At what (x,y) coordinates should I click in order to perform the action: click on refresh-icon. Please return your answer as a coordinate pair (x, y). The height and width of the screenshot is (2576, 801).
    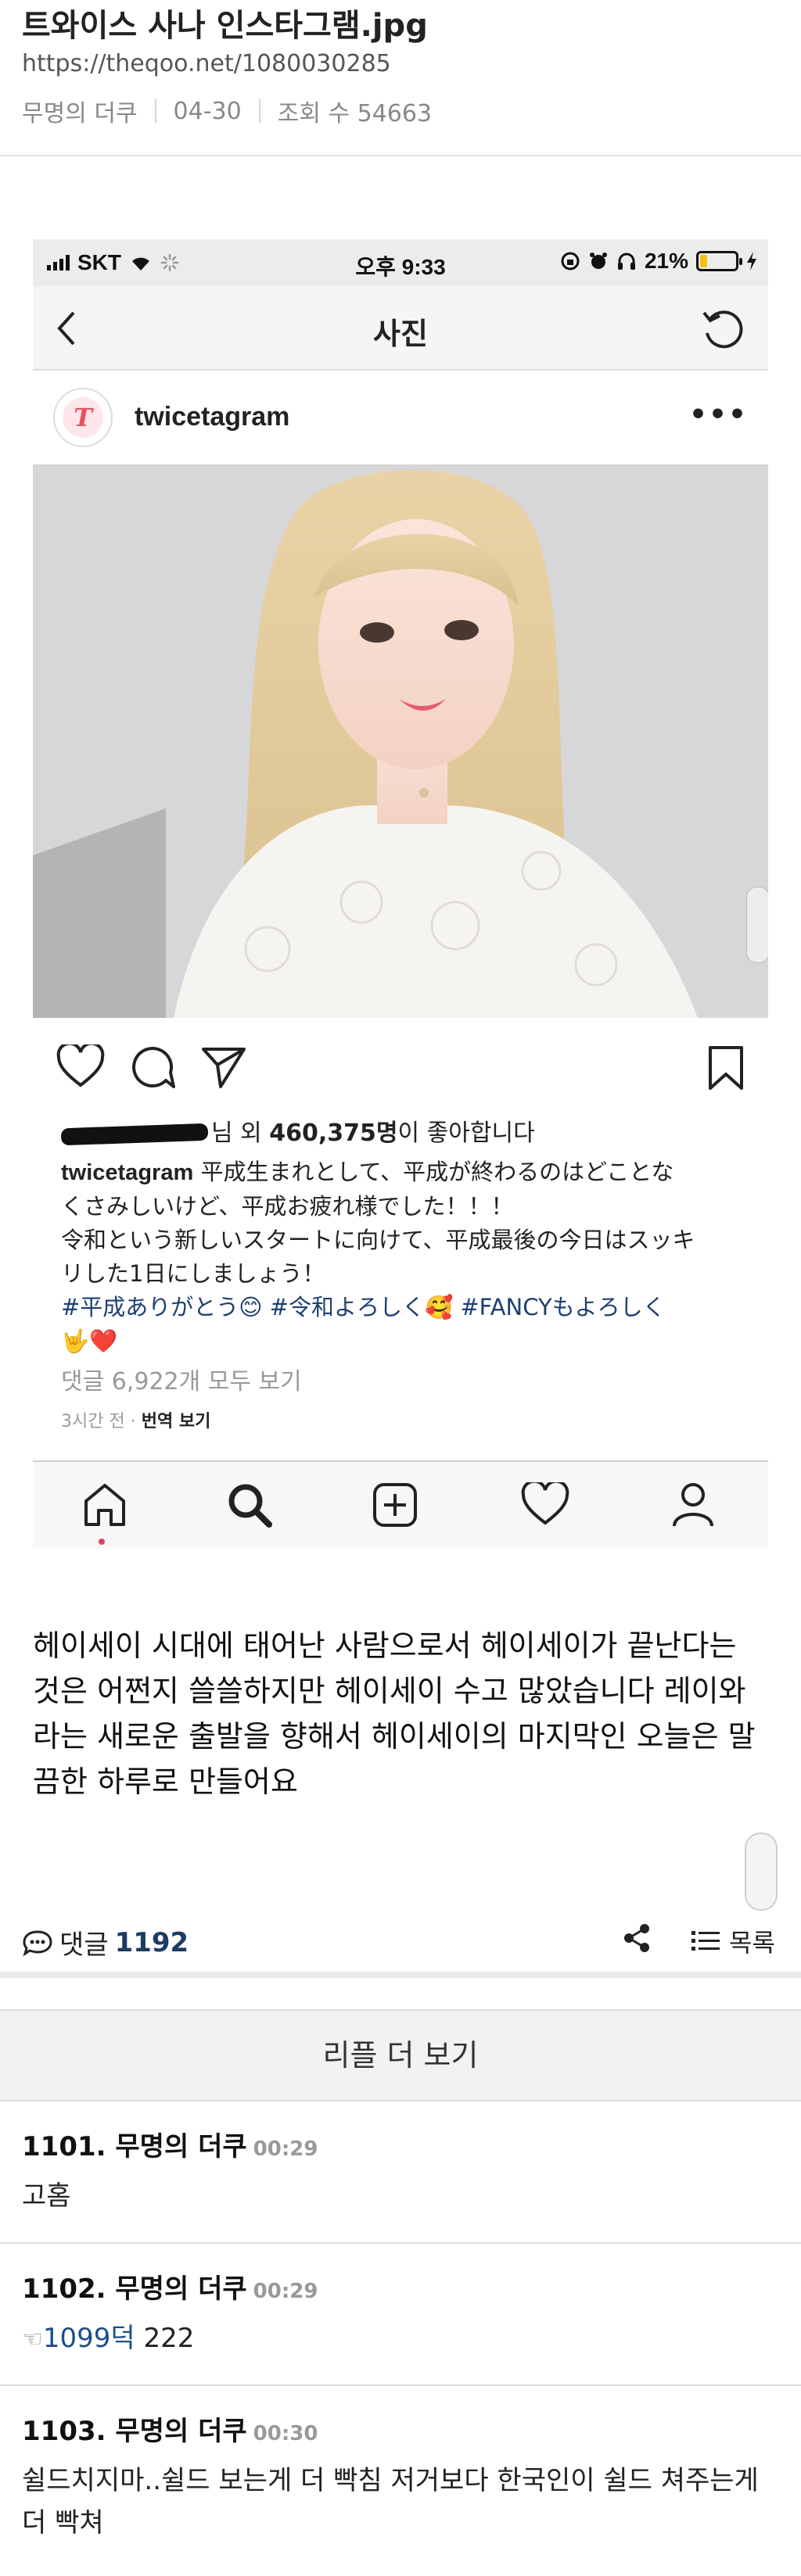
    Looking at the image, I should click on (722, 329).